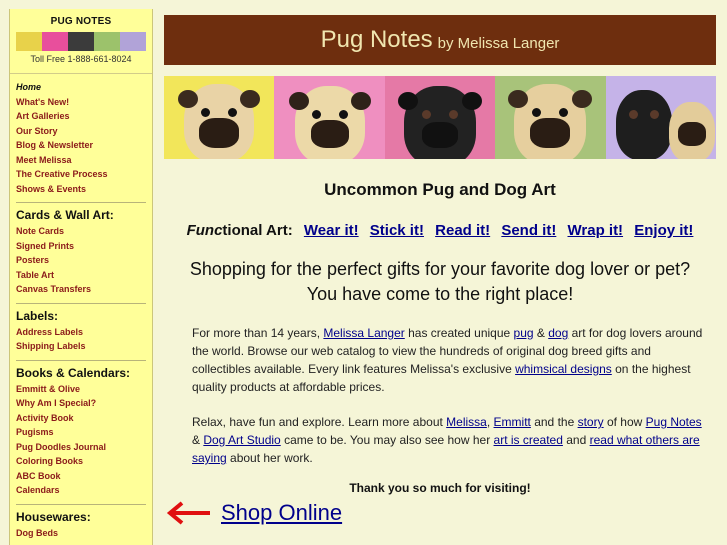  I want to click on site-title: Pug Notes, so click(377, 40).